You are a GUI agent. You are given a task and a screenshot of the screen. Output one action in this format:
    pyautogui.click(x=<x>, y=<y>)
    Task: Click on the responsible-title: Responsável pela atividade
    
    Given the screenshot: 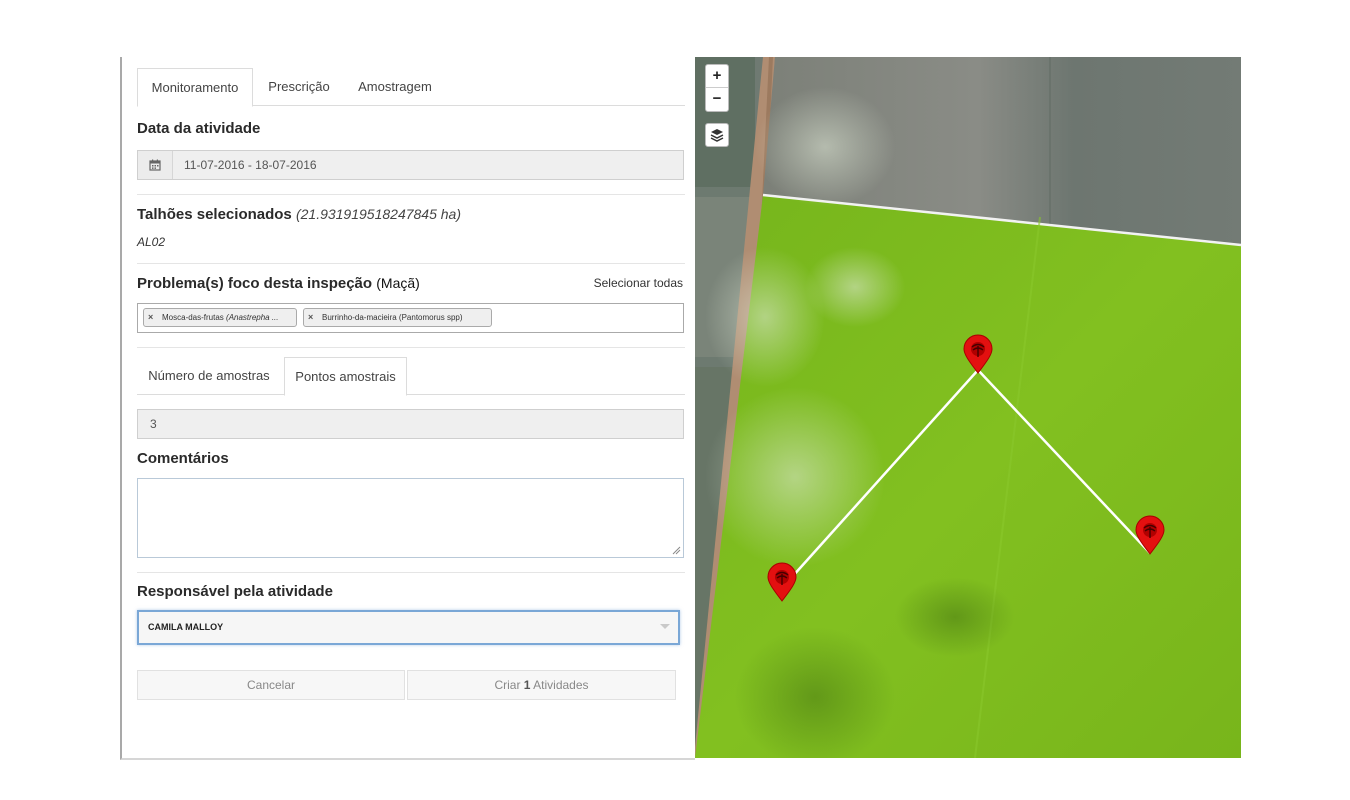 What is the action you would take?
    pyautogui.click(x=235, y=591)
    